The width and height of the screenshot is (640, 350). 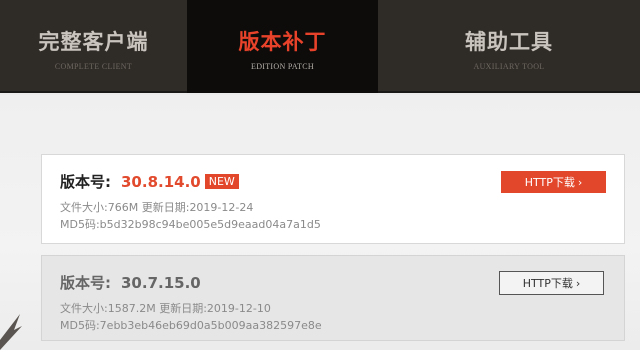 I want to click on date-value: 2019-12-24, so click(x=221, y=207).